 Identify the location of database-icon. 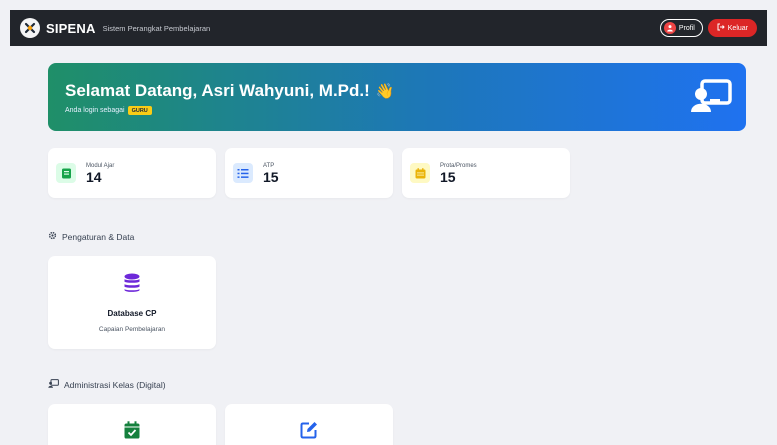
(132, 285).